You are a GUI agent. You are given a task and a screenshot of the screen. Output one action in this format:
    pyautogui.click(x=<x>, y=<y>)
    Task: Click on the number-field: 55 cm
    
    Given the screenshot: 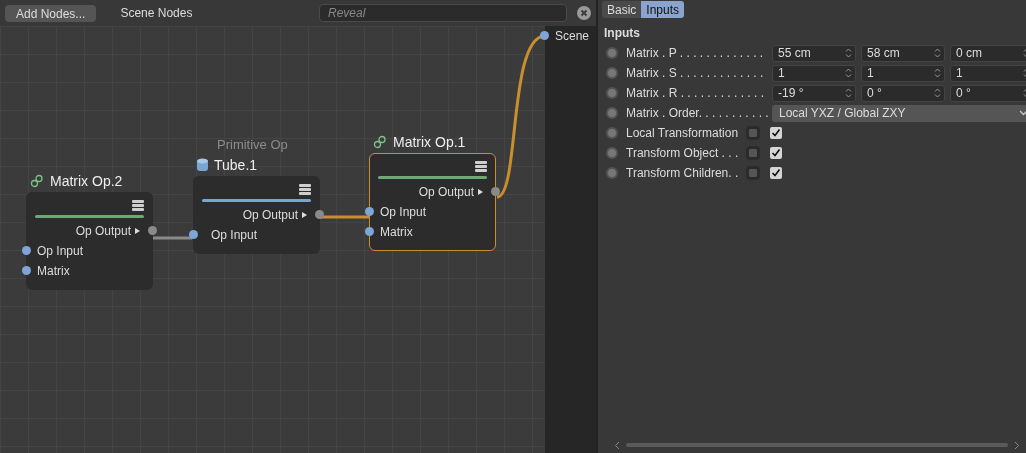 What is the action you would take?
    pyautogui.click(x=814, y=53)
    